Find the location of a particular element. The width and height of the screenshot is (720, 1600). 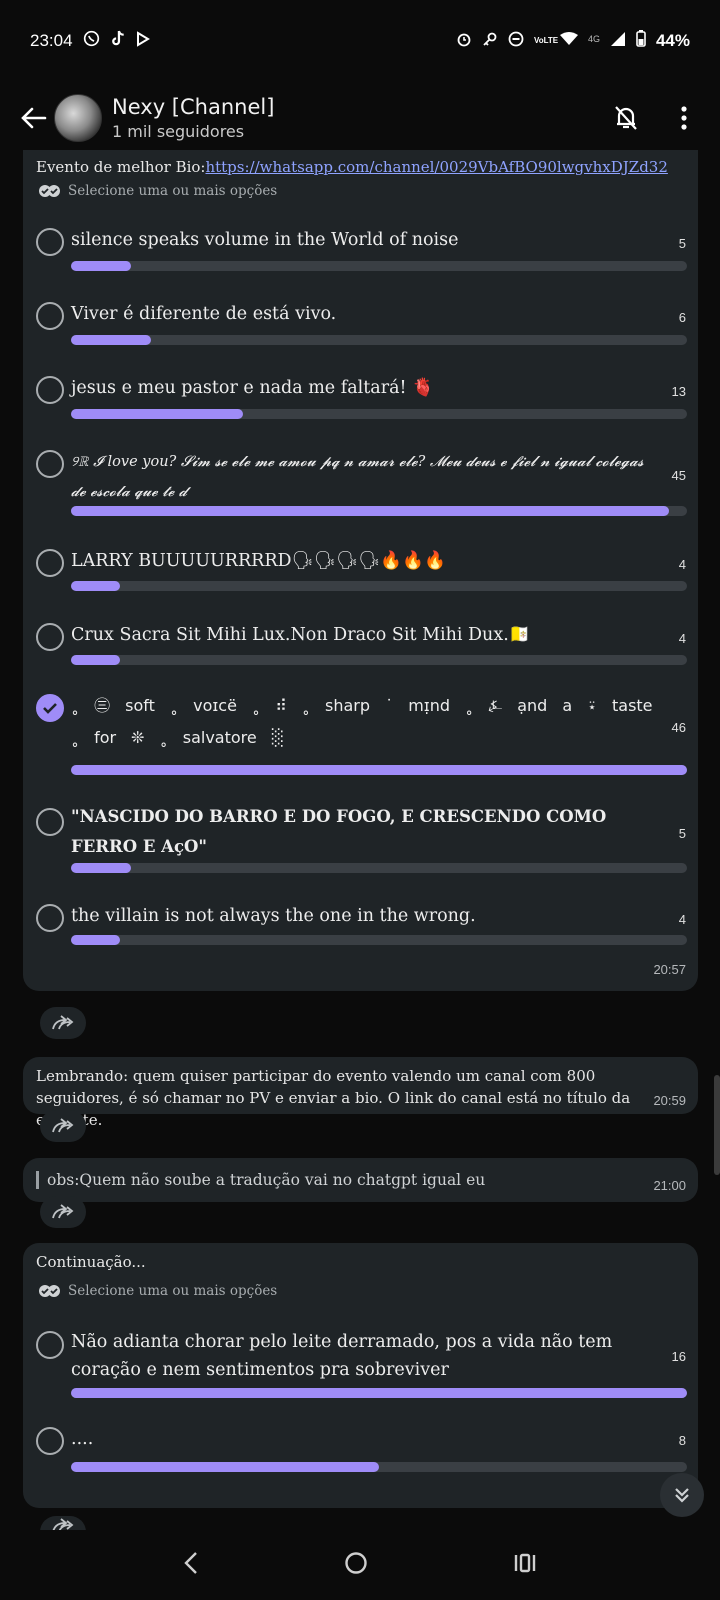

nav-recents-button is located at coordinates (525, 1565).